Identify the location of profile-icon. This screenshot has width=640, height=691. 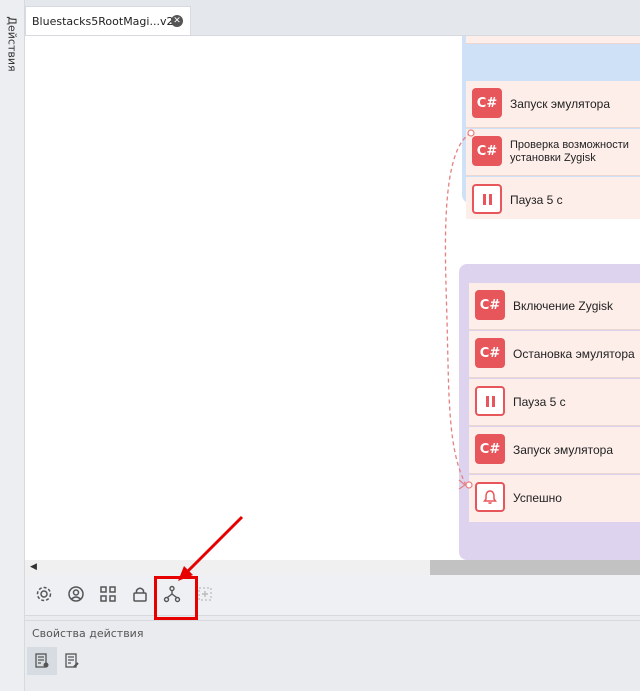
(76, 594).